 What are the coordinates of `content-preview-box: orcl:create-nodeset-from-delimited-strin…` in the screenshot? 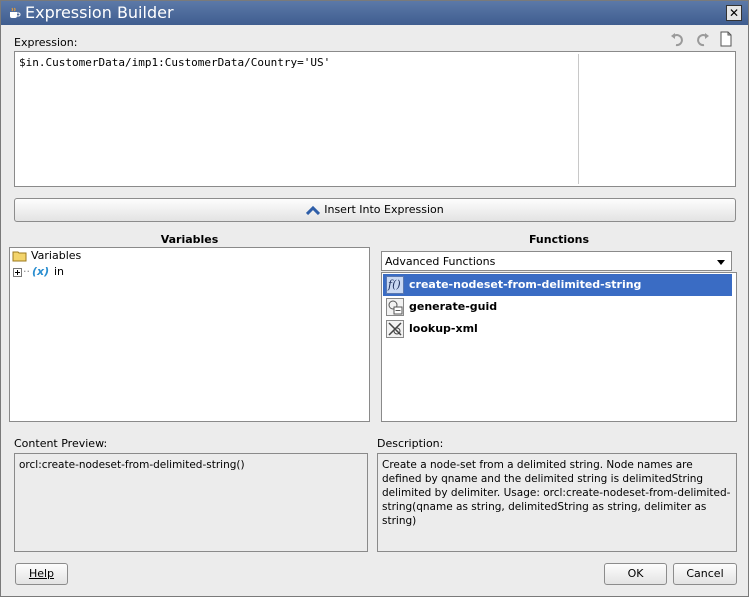 It's located at (191, 502).